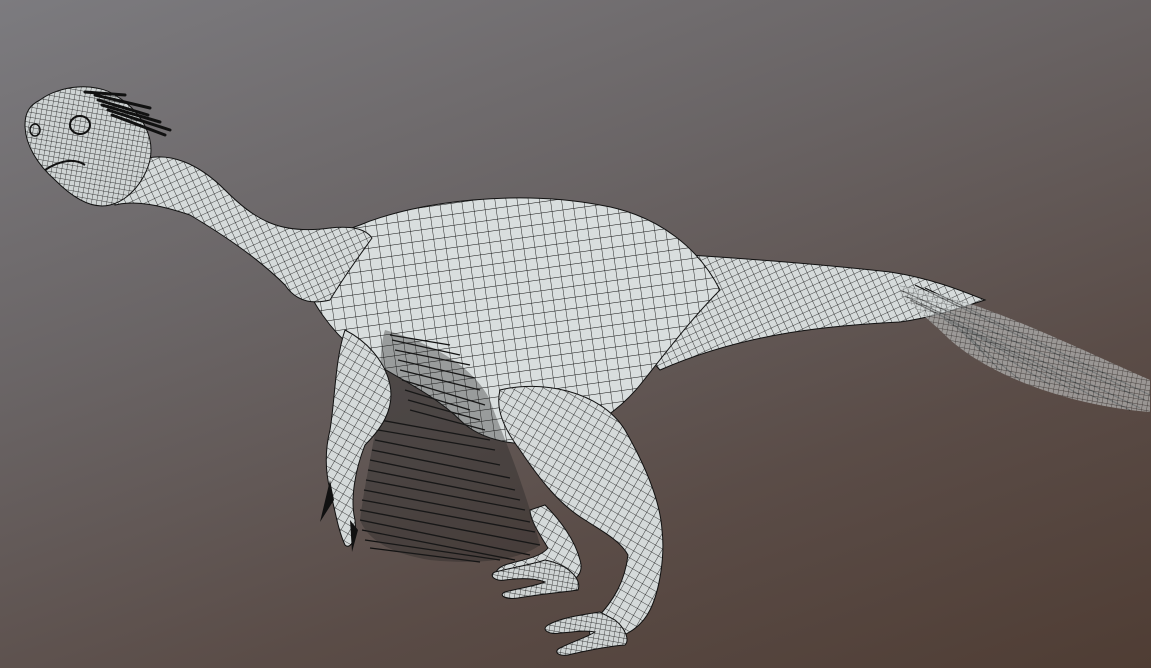 The image size is (1151, 668). Describe the element at coordinates (243, 229) in the screenshot. I see `neck` at that location.